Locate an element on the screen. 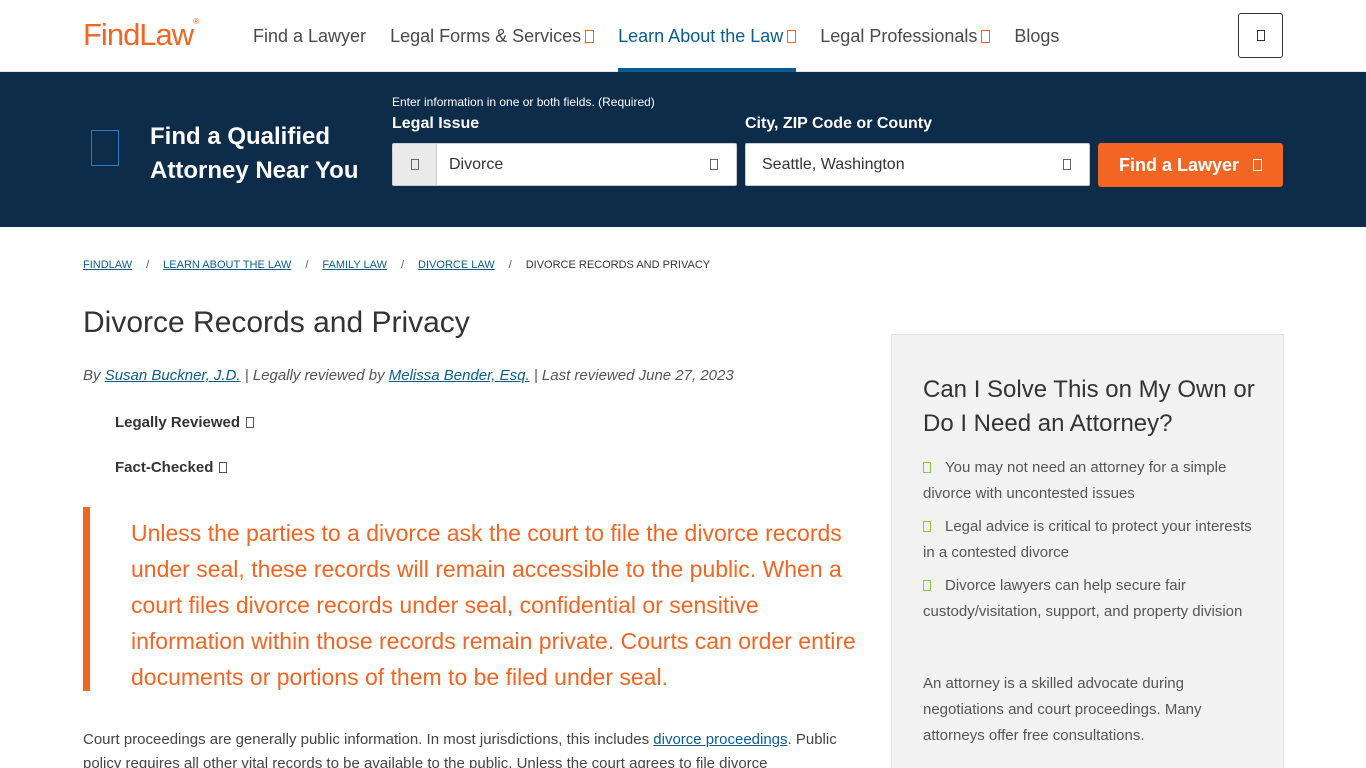 The height and width of the screenshot is (768, 1366). nav-learn-about-the-law: Learn About the Law is located at coordinates (707, 36).